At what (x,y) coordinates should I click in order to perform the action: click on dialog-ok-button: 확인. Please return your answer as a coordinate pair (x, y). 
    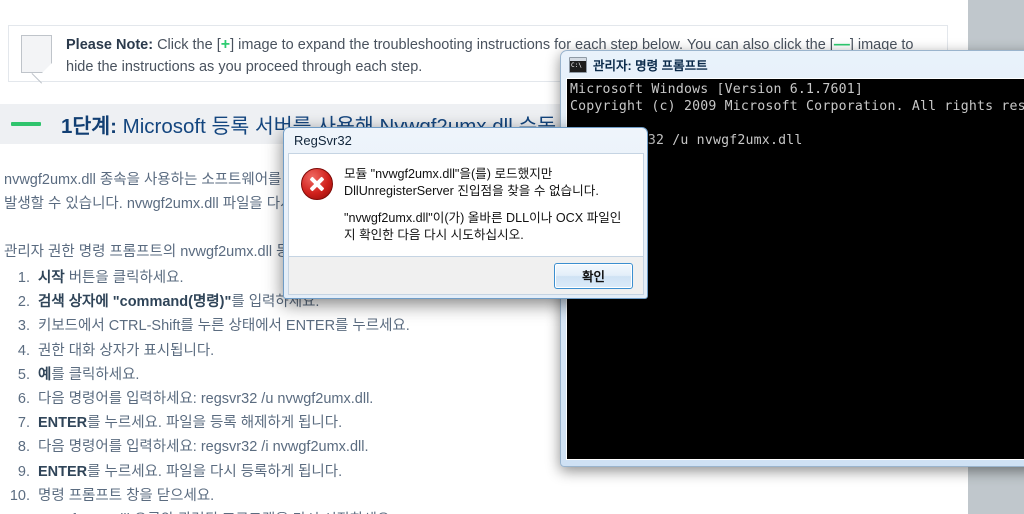
    Looking at the image, I should click on (593, 276).